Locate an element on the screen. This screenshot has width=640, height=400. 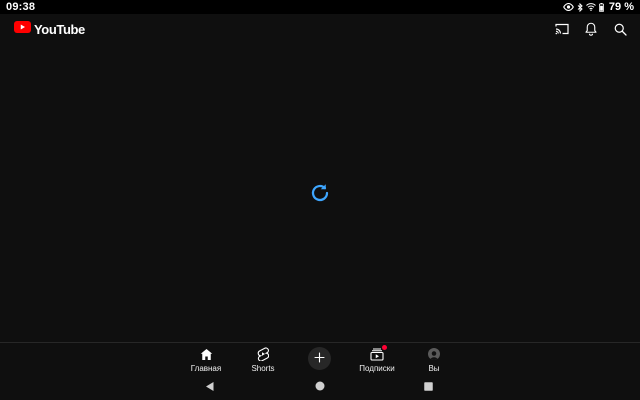
status-icons: 79 % is located at coordinates (598, 7).